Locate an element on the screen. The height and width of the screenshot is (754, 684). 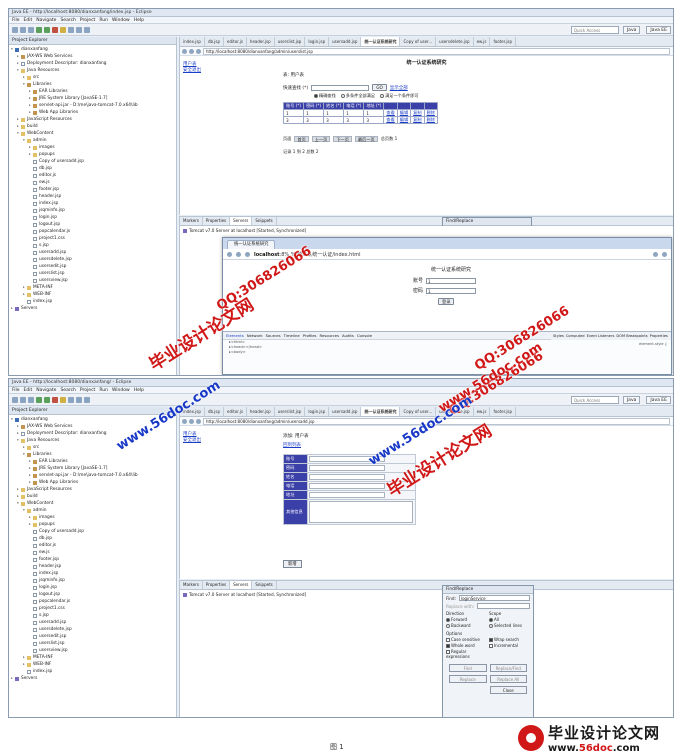
styles-tab-styles: Styles is located at coordinates (558, 336).